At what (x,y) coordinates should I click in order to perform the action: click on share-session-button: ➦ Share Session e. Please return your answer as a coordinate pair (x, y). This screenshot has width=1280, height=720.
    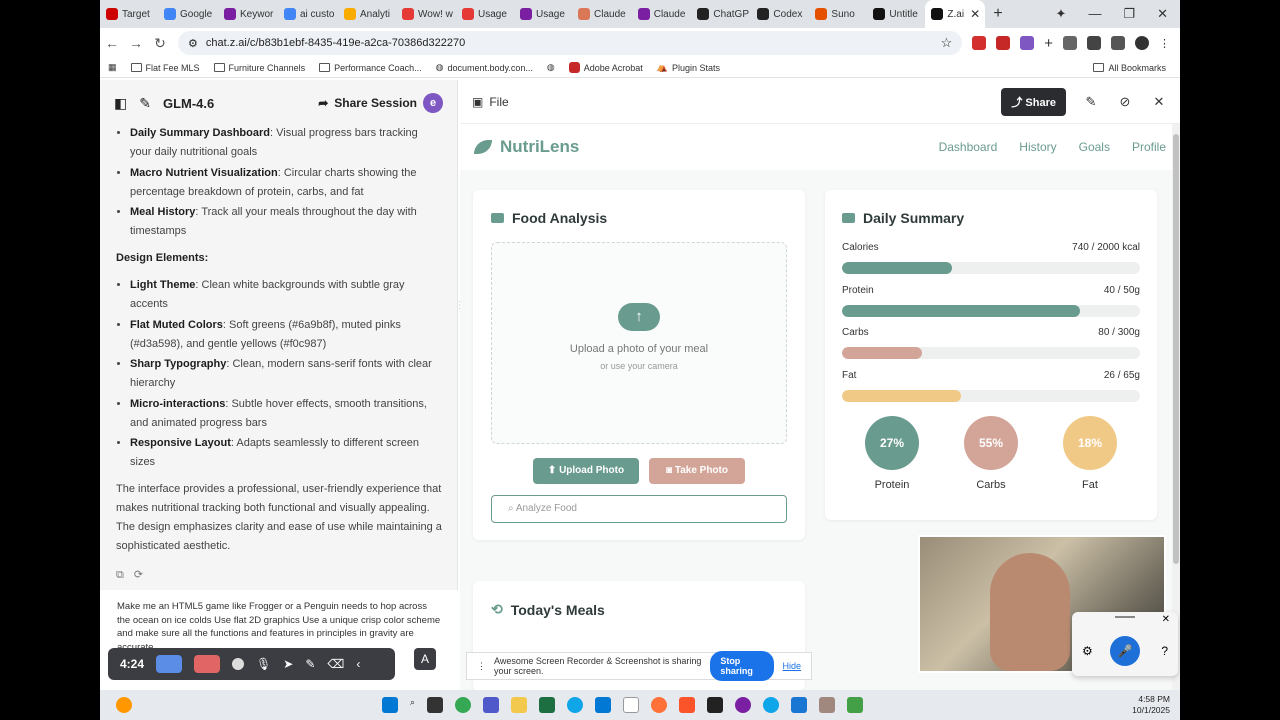
    Looking at the image, I should click on (380, 103).